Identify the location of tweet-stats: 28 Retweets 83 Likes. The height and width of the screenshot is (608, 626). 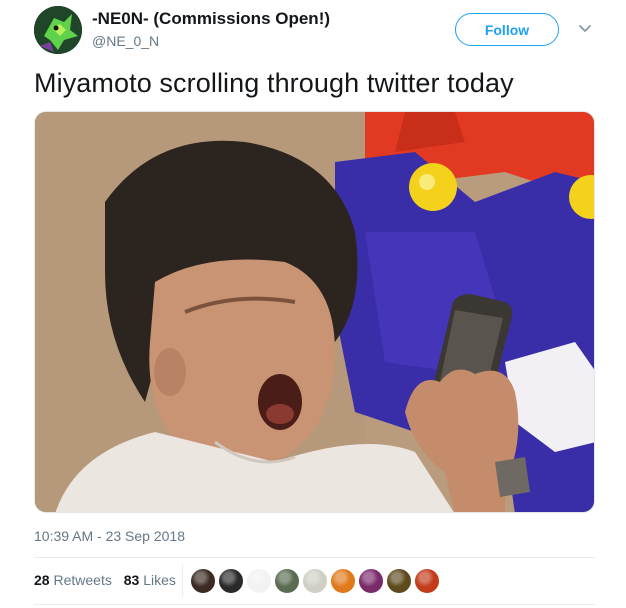
(109, 580).